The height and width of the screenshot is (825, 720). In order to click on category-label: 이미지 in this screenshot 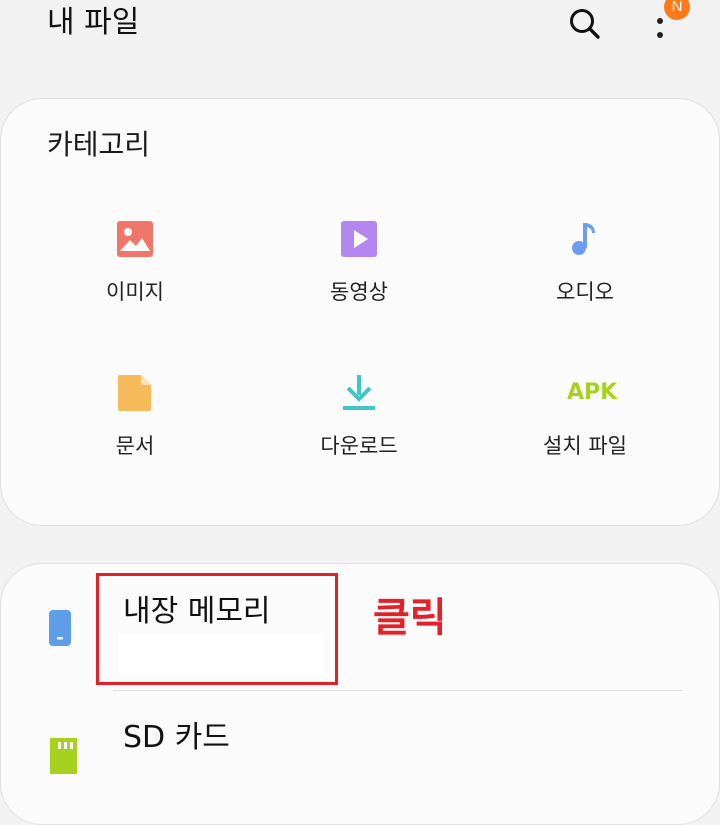, I will do `click(135, 292)`.